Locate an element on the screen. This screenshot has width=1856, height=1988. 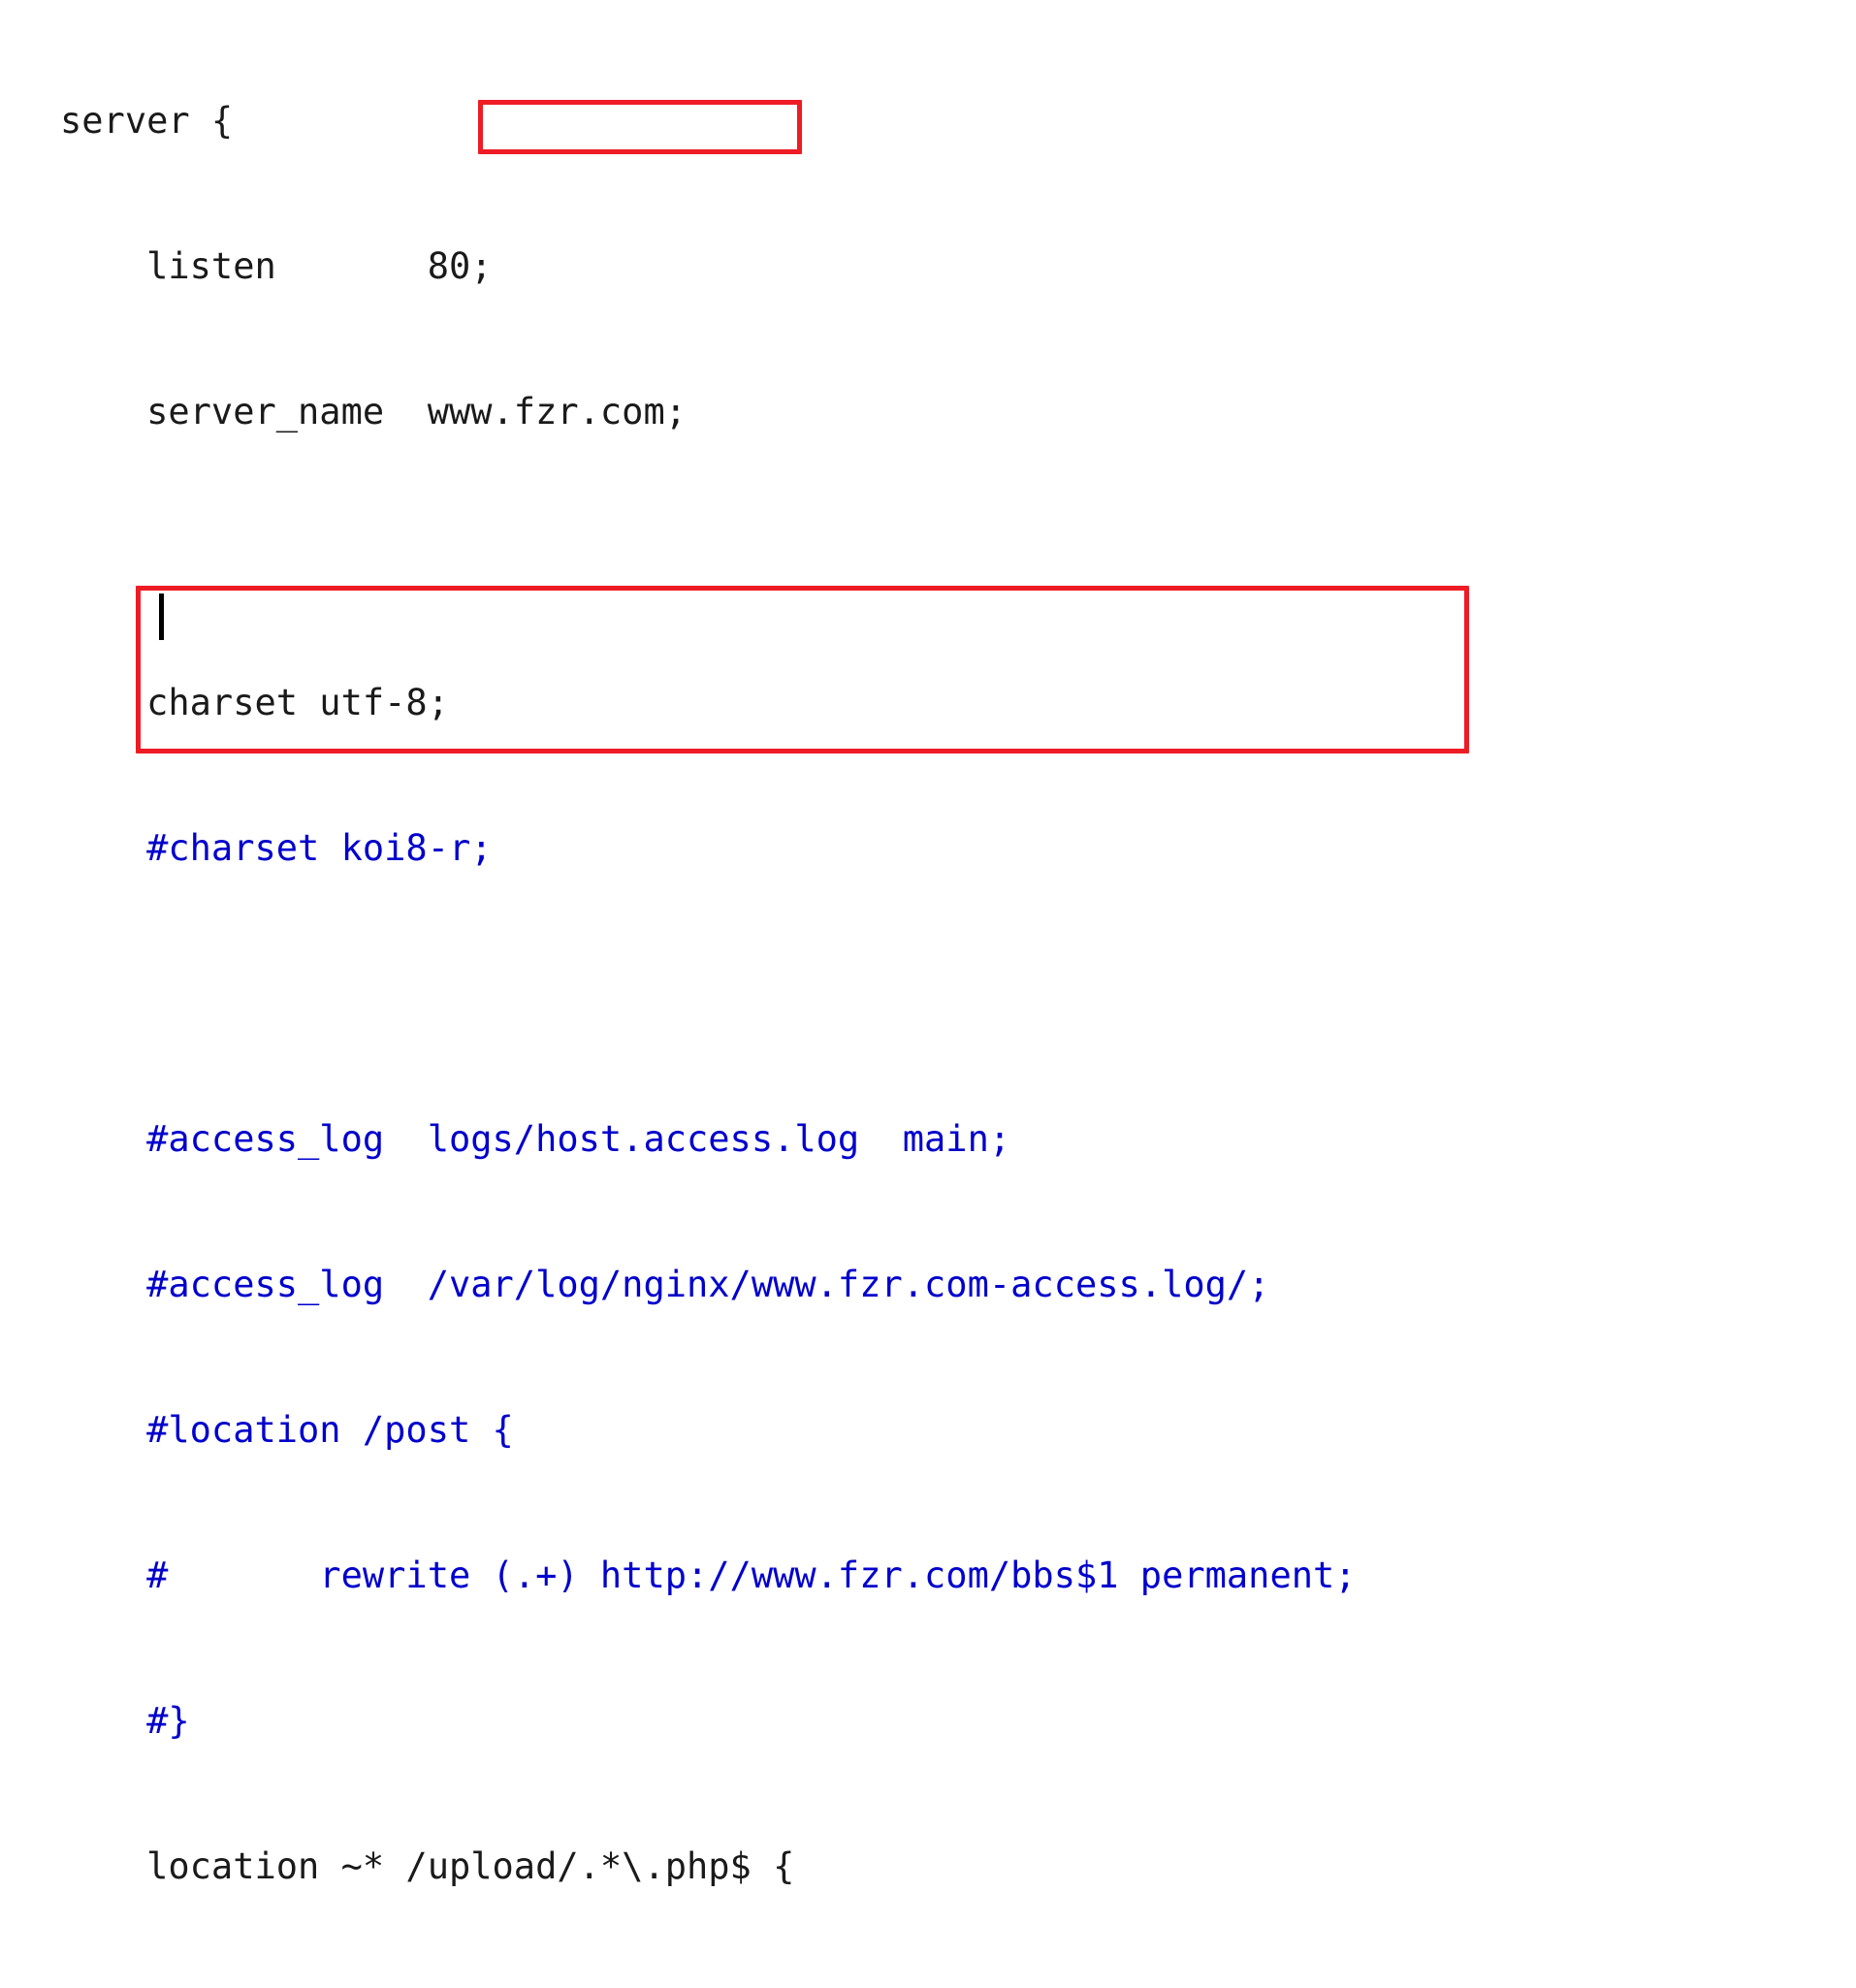
code-line: #location /post { is located at coordinates (678, 1430).